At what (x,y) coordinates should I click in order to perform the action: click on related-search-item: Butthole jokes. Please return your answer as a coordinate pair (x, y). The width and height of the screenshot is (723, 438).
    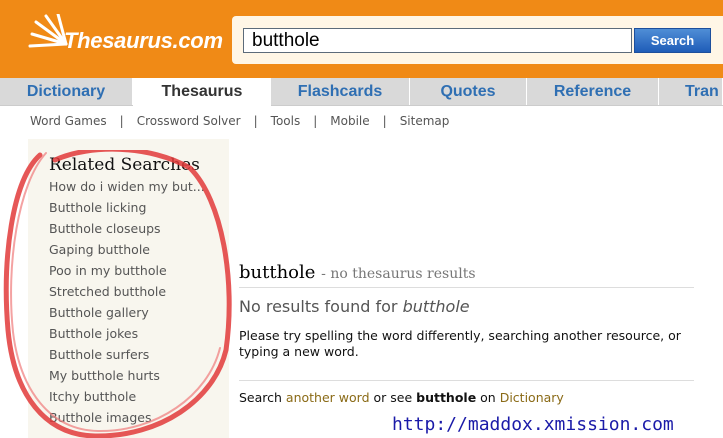
    Looking at the image, I should click on (134, 336).